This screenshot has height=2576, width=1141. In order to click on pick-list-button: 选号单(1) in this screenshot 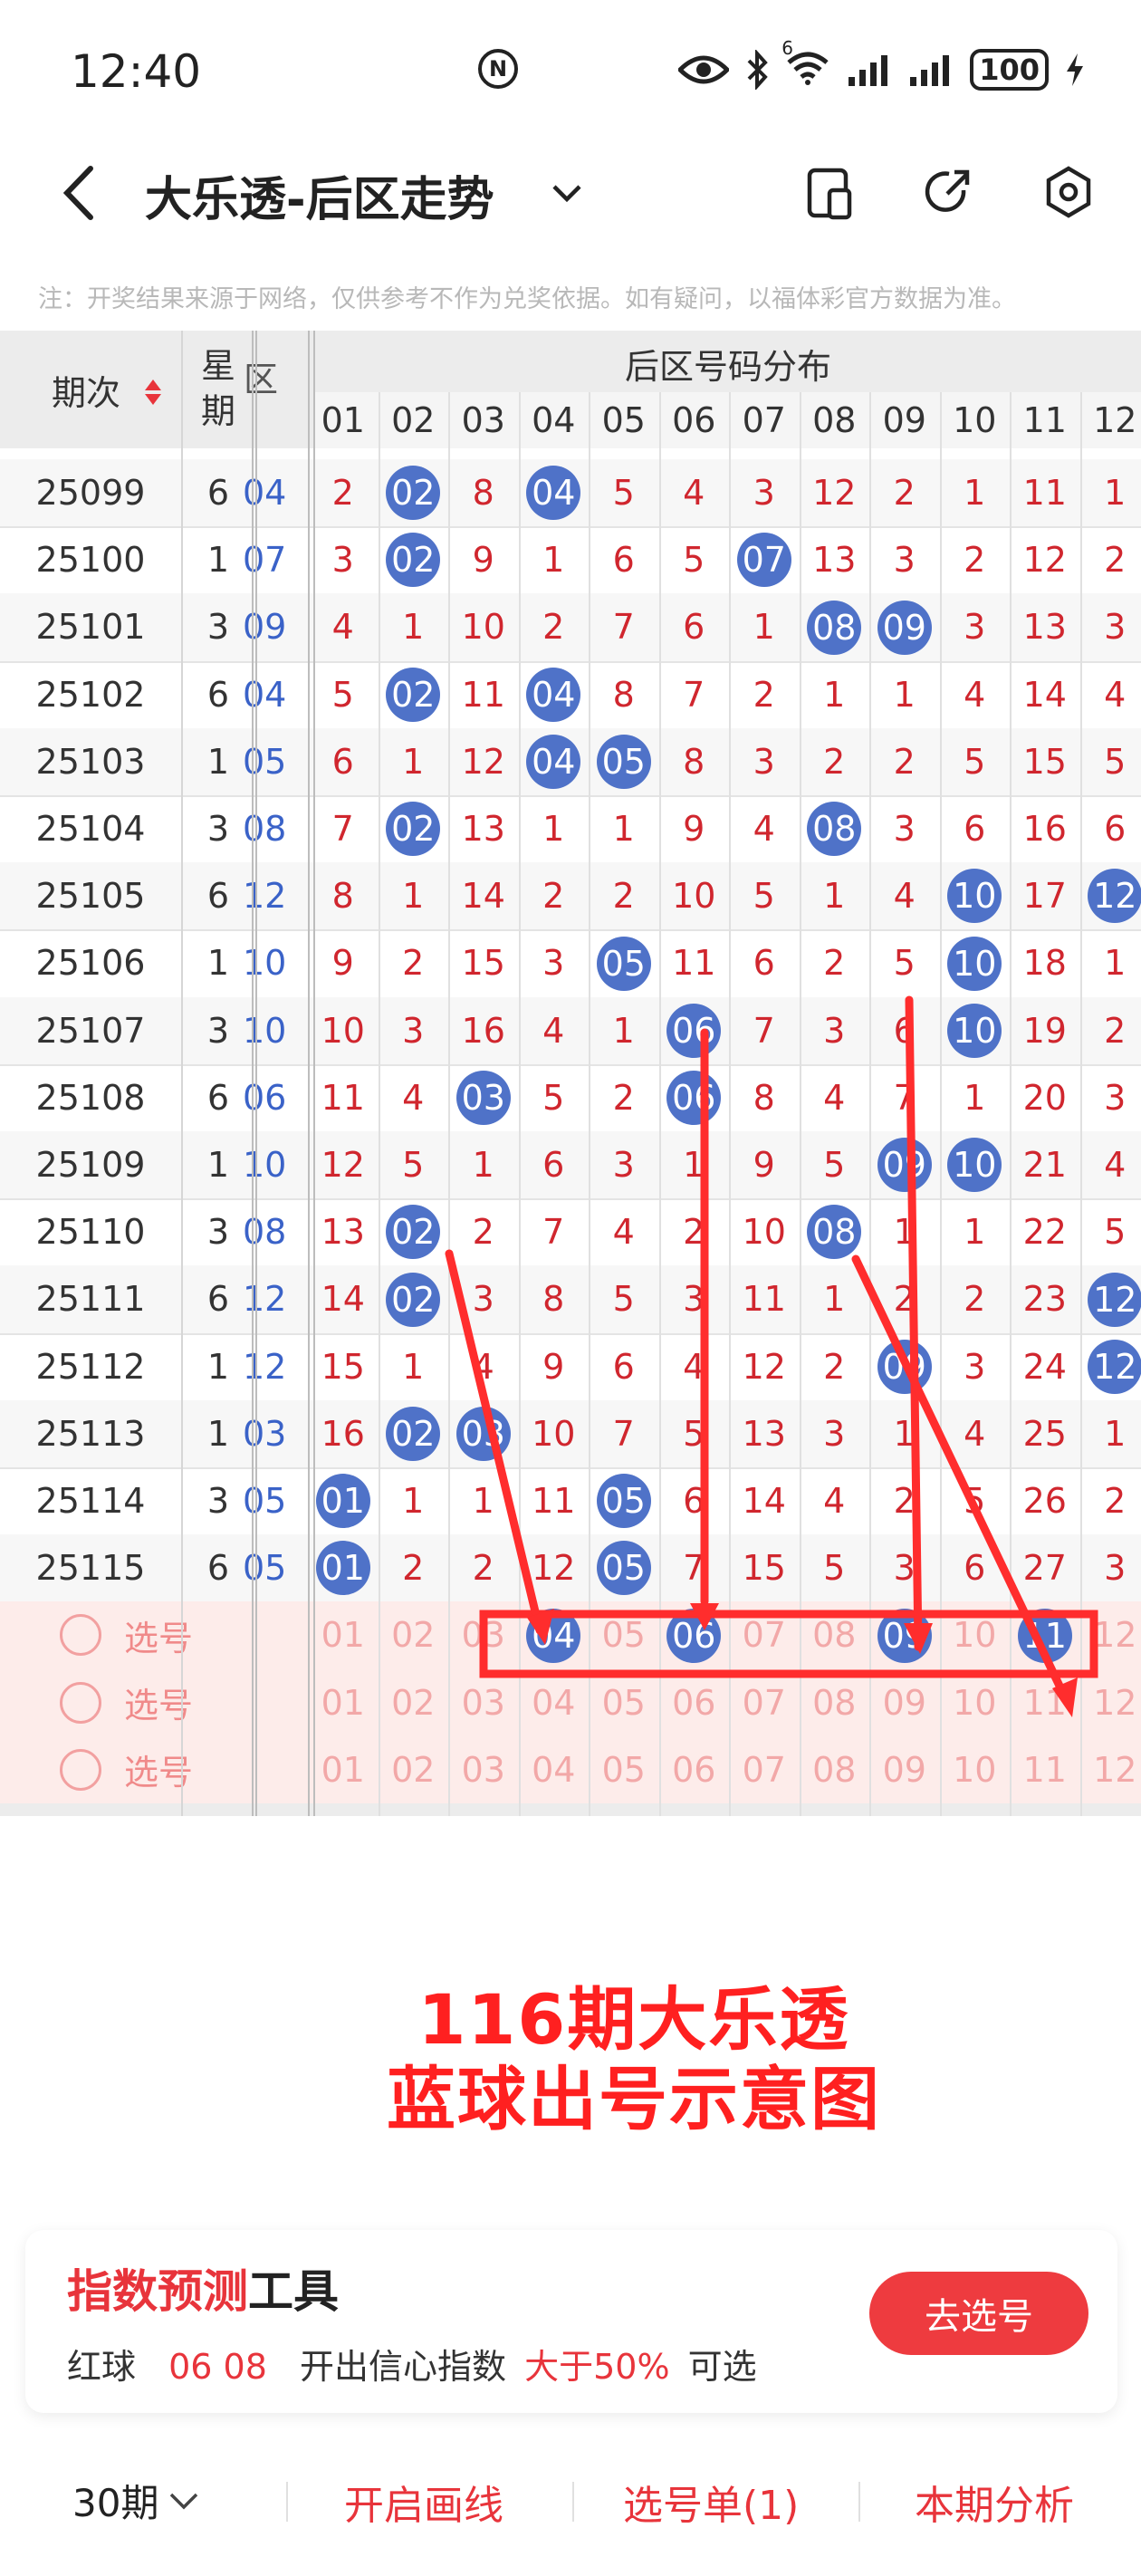, I will do `click(711, 2502)`.